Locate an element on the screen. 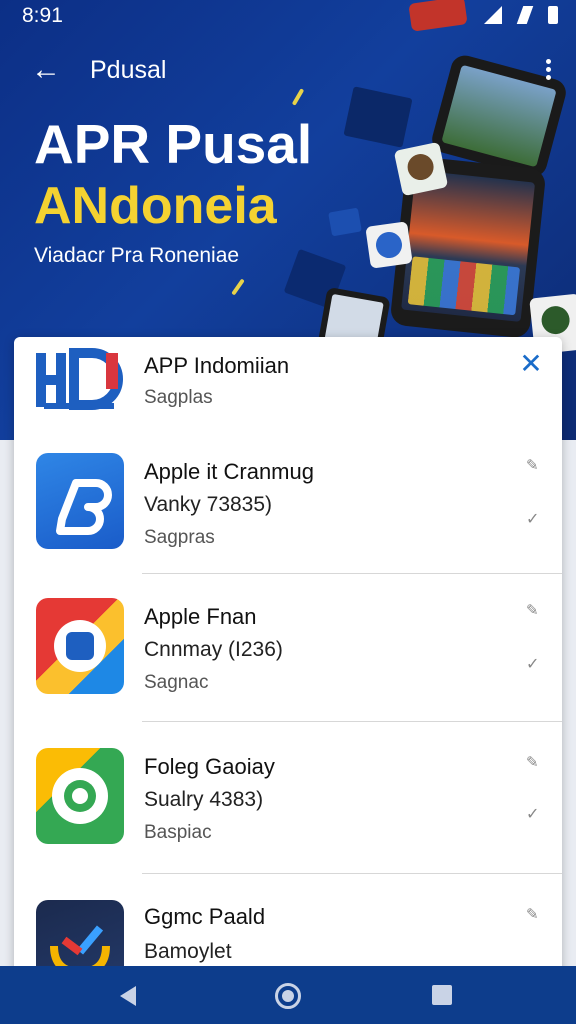 The image size is (576, 1024). app-meta: Baspiac is located at coordinates (178, 832).